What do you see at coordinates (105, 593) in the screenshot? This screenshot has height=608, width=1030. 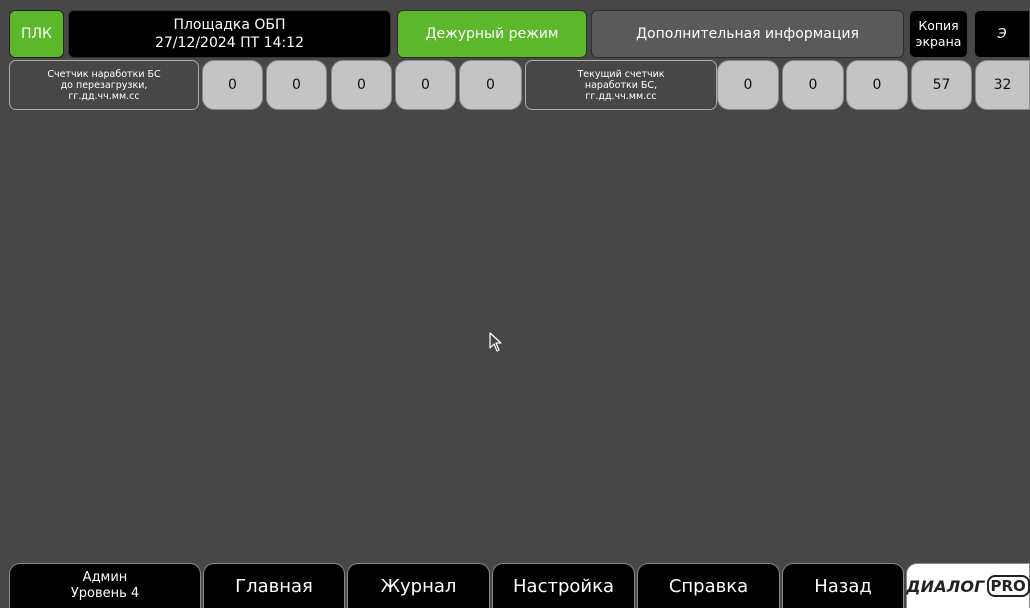 I see `user-level: Уровень 4` at bounding box center [105, 593].